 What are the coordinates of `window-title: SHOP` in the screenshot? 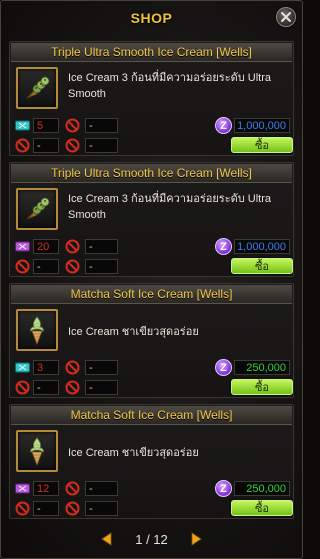 It's located at (151, 18).